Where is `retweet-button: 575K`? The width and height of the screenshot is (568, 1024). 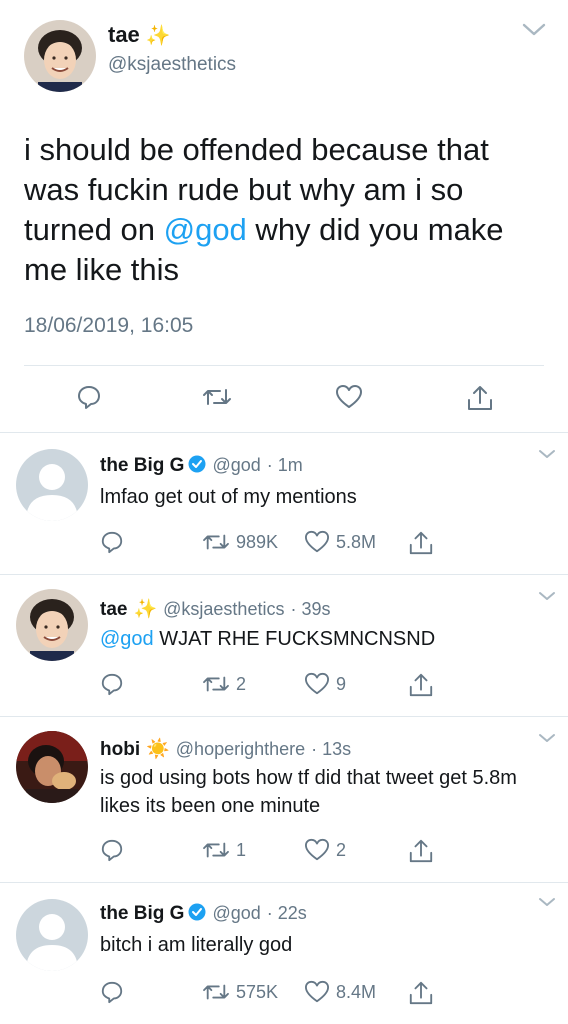 retweet-button: 575K is located at coordinates (240, 992).